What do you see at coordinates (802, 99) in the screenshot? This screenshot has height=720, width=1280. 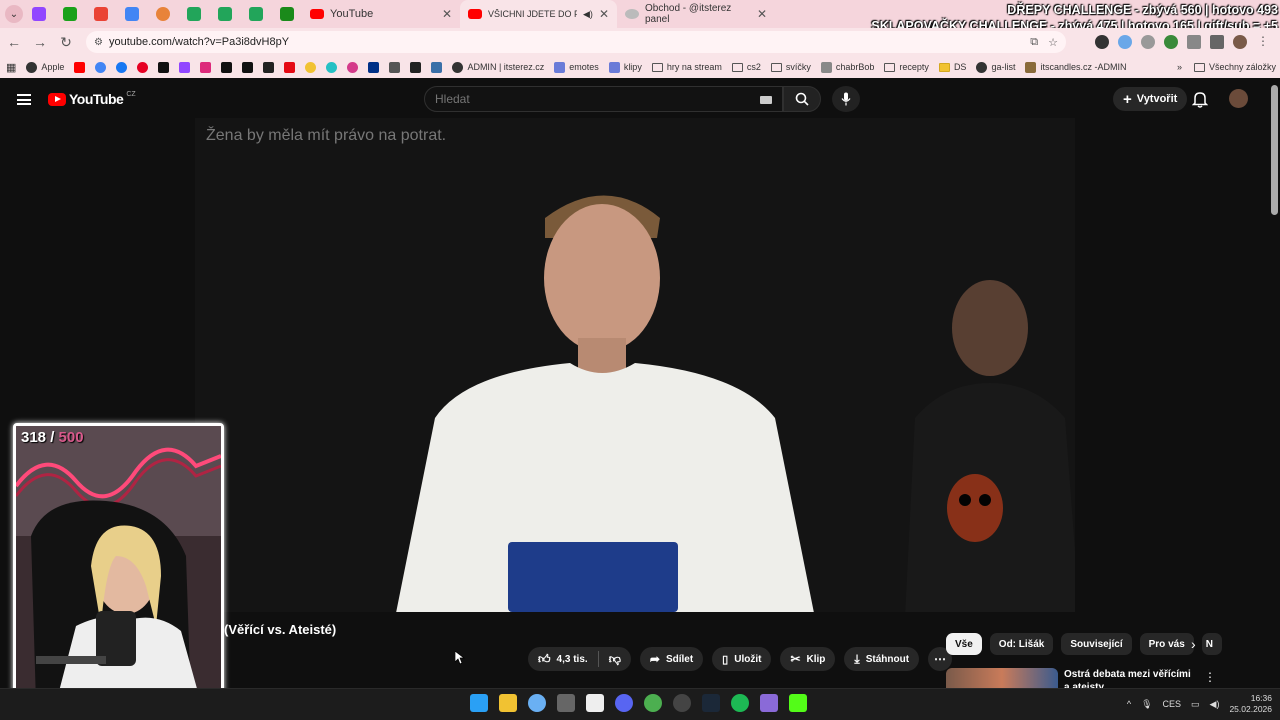 I see `search-button` at bounding box center [802, 99].